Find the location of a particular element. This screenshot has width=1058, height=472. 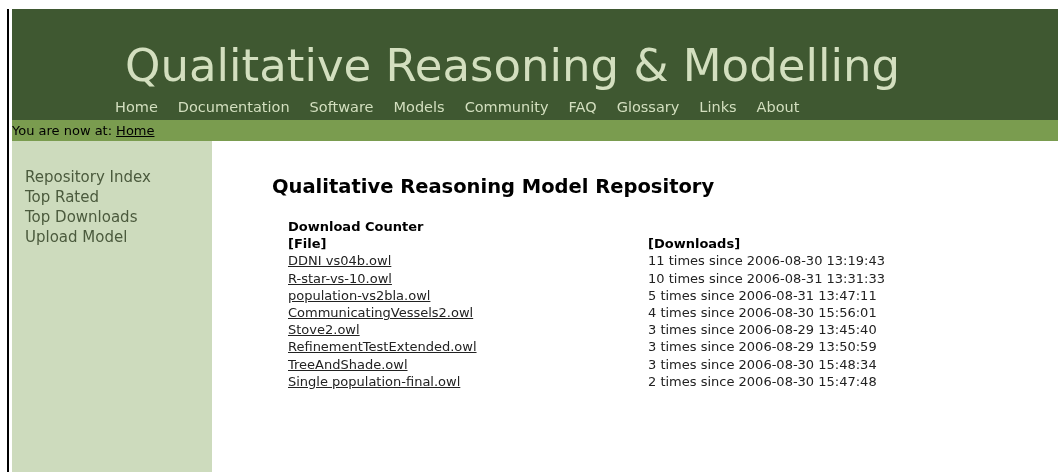

file-link: Stove2.owl is located at coordinates (324, 330).